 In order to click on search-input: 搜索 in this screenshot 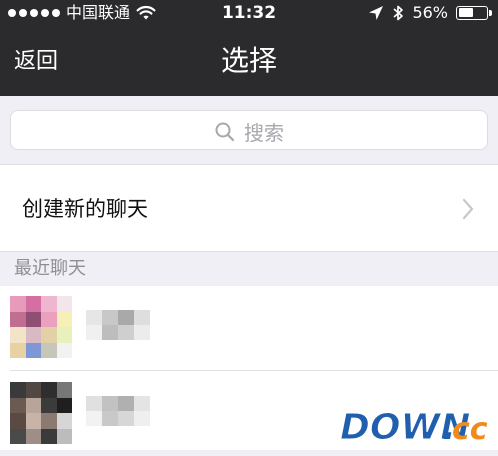, I will do `click(249, 130)`.